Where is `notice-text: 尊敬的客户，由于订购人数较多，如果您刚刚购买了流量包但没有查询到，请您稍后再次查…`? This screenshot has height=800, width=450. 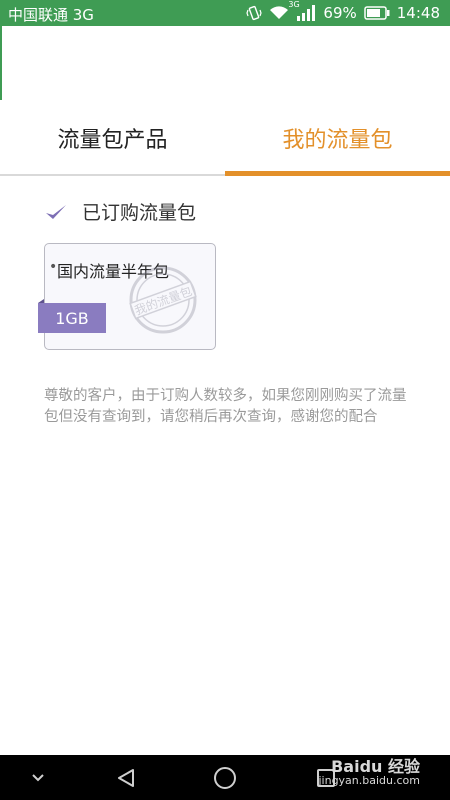
notice-text: 尊敬的客户，由于订购人数较多，如果您刚刚购买了流量包但没有查询到，请您稍后再次查… is located at coordinates (225, 406).